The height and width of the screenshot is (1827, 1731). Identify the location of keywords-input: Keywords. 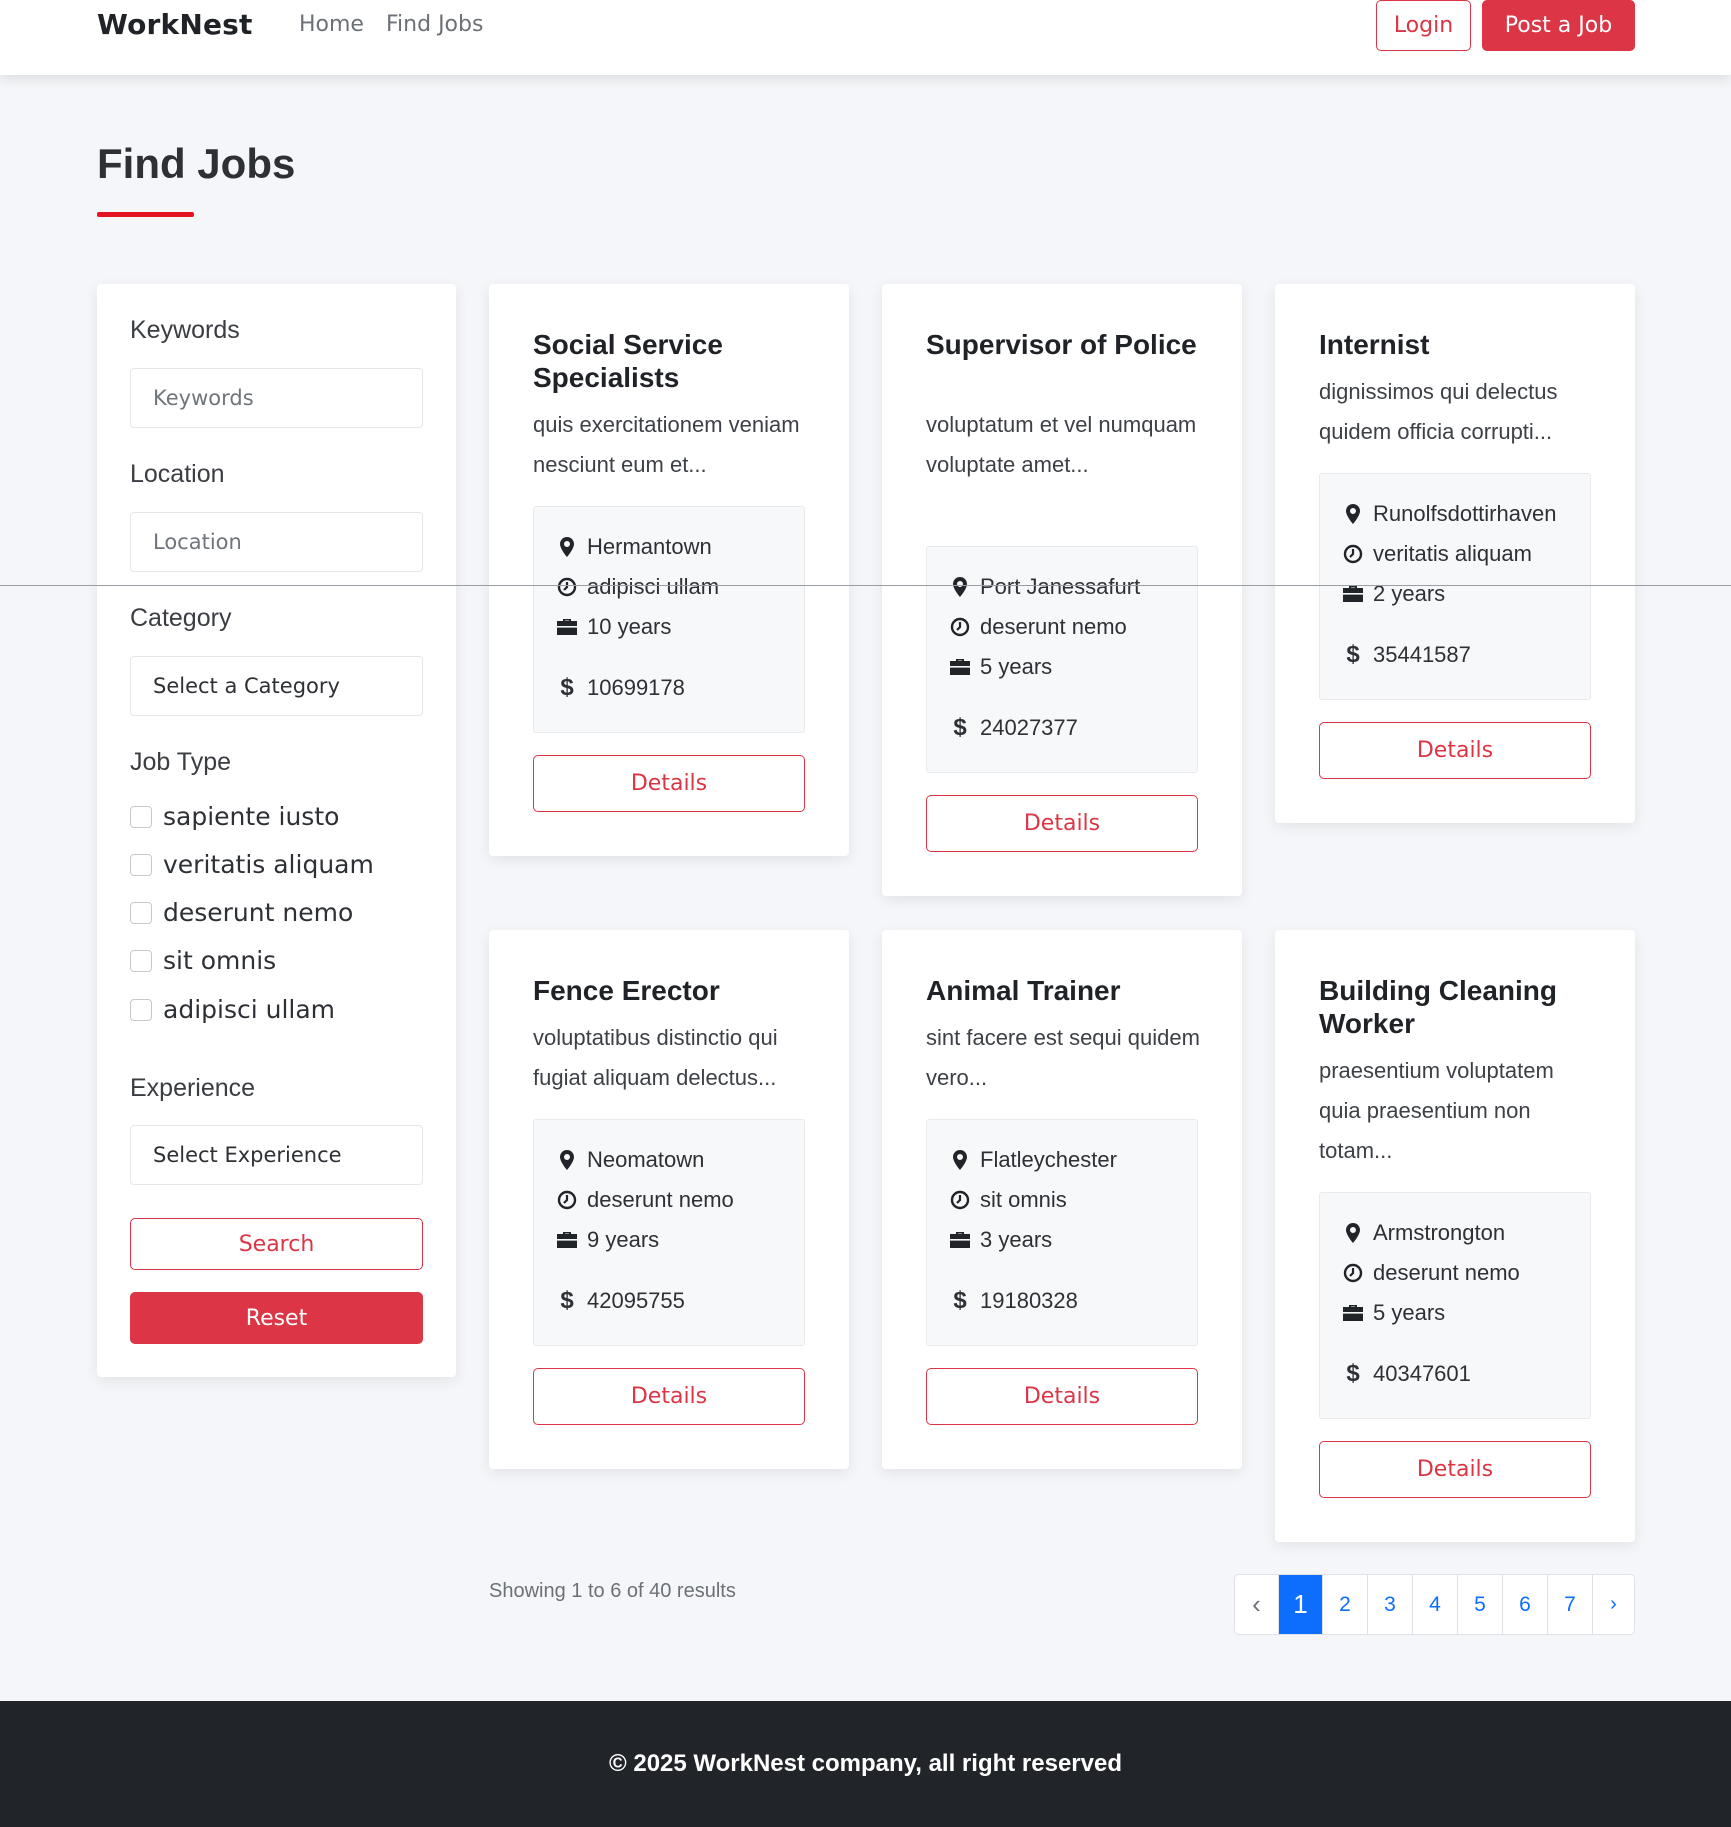
(276, 398).